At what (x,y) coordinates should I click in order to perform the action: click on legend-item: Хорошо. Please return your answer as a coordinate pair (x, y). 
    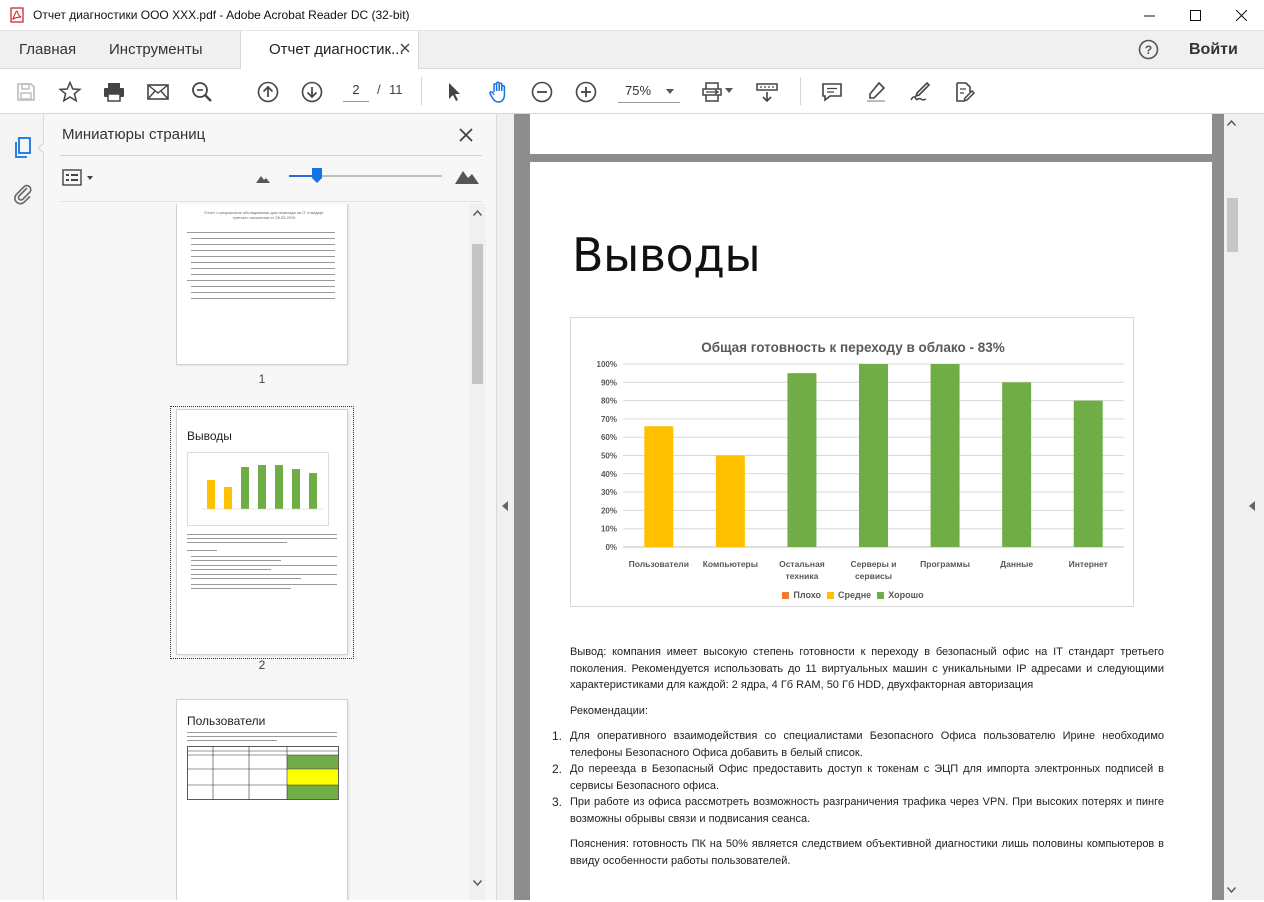
    Looking at the image, I should click on (900, 595).